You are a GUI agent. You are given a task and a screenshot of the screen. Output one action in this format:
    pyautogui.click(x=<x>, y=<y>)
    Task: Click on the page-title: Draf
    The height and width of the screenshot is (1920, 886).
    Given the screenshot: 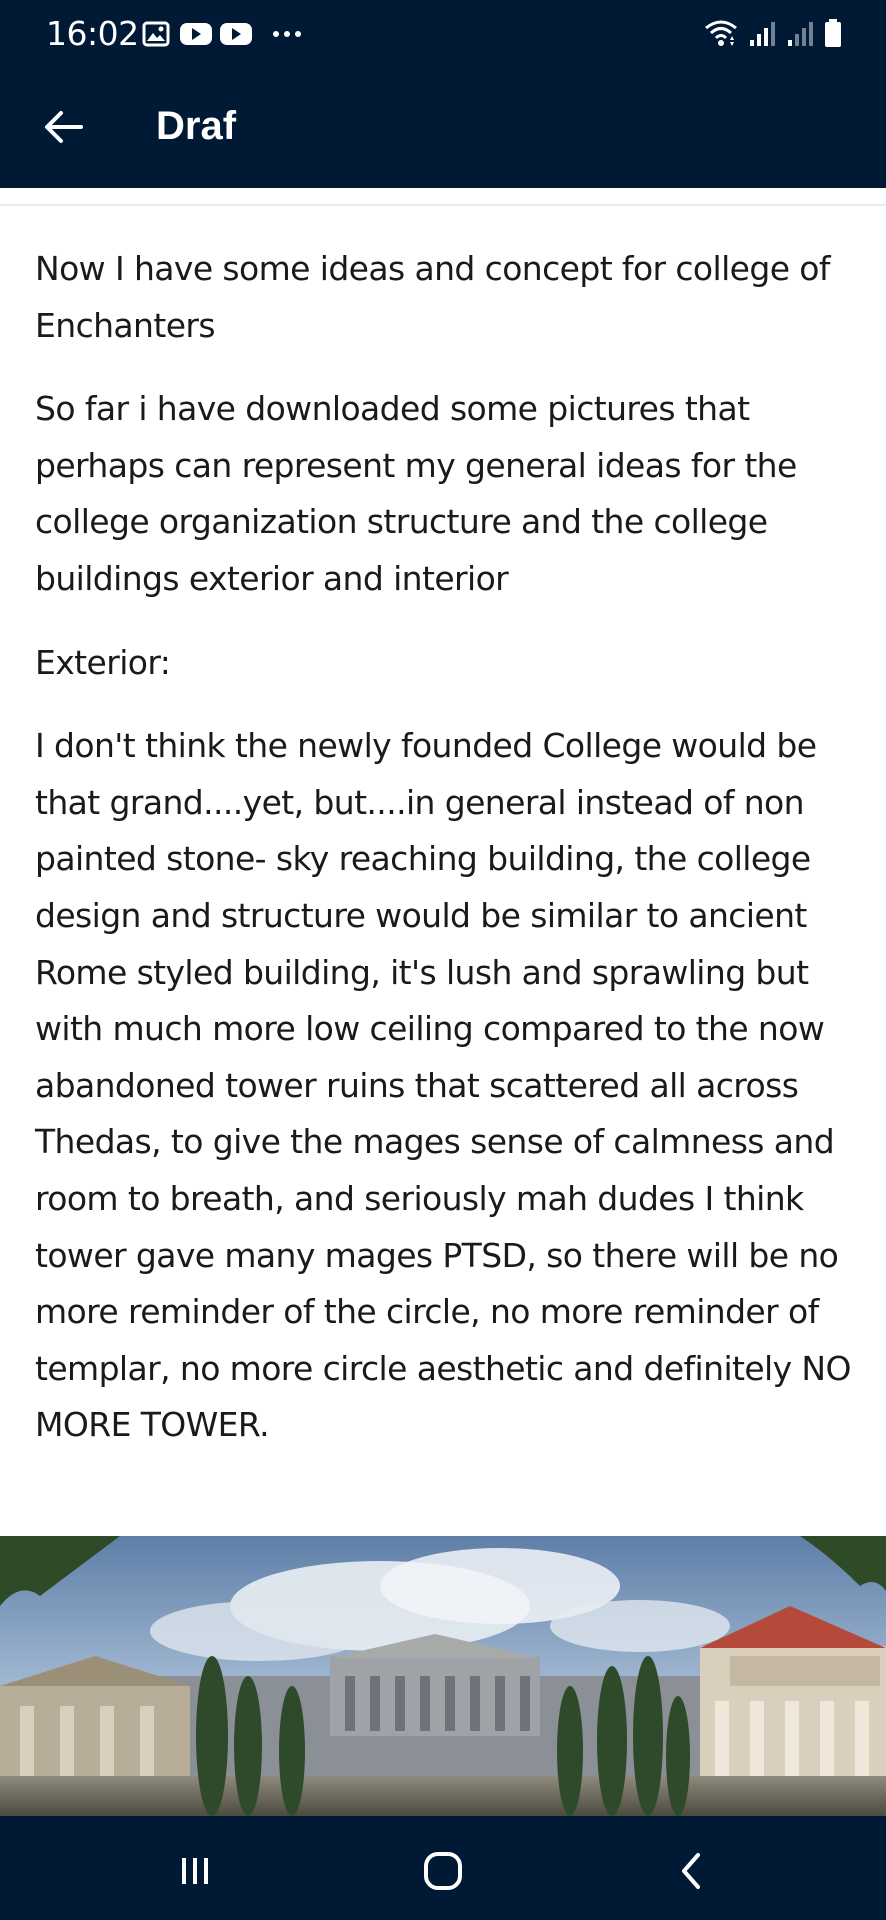 What is the action you would take?
    pyautogui.click(x=196, y=126)
    